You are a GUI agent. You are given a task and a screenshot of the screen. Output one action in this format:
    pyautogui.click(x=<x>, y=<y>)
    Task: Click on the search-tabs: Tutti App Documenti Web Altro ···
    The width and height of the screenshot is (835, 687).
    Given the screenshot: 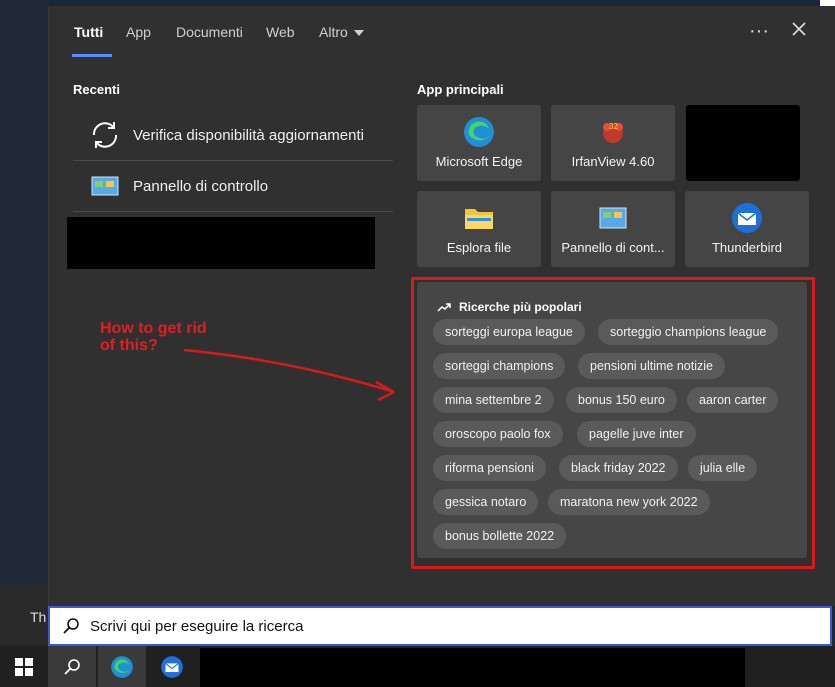 What is the action you would take?
    pyautogui.click(x=442, y=33)
    